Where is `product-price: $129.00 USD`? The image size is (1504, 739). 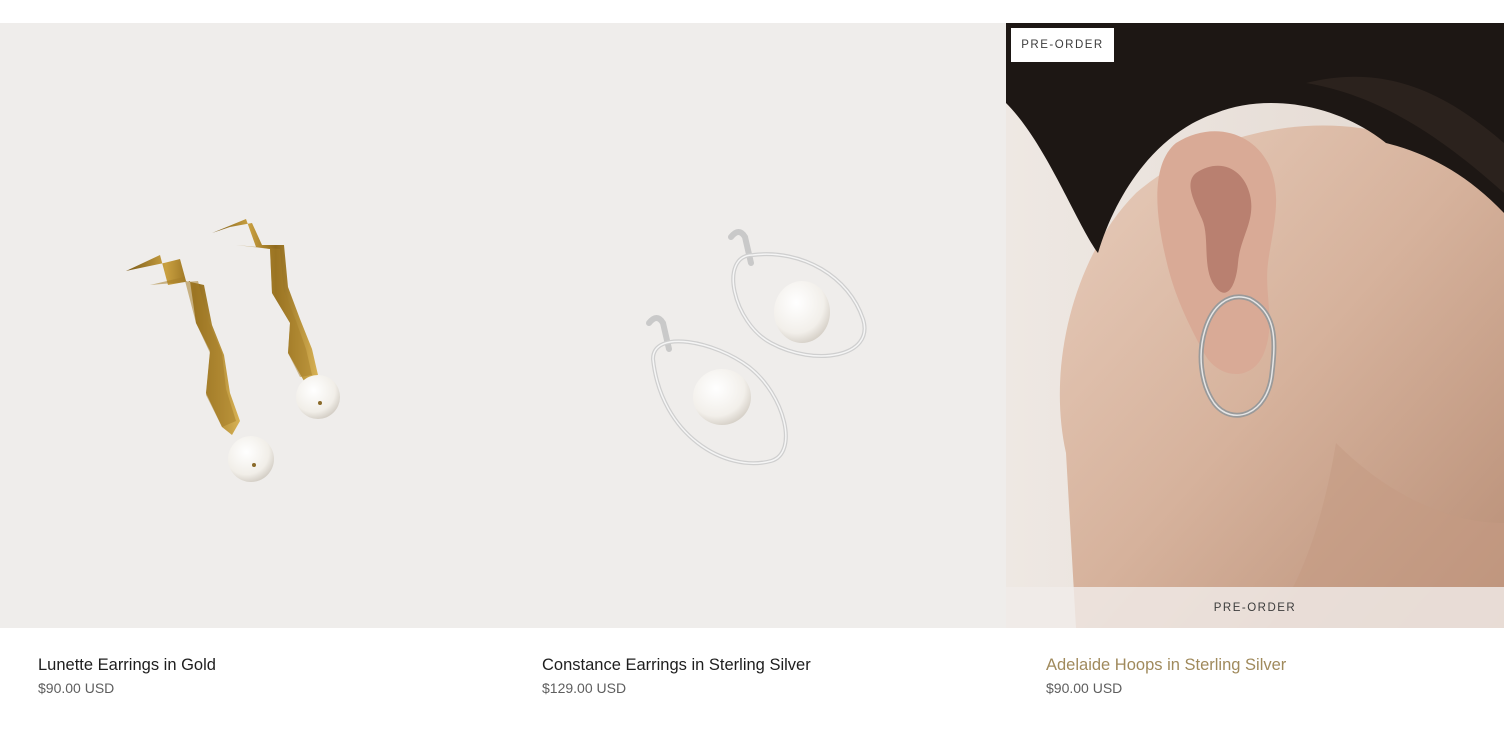
product-price: $129.00 USD is located at coordinates (584, 688).